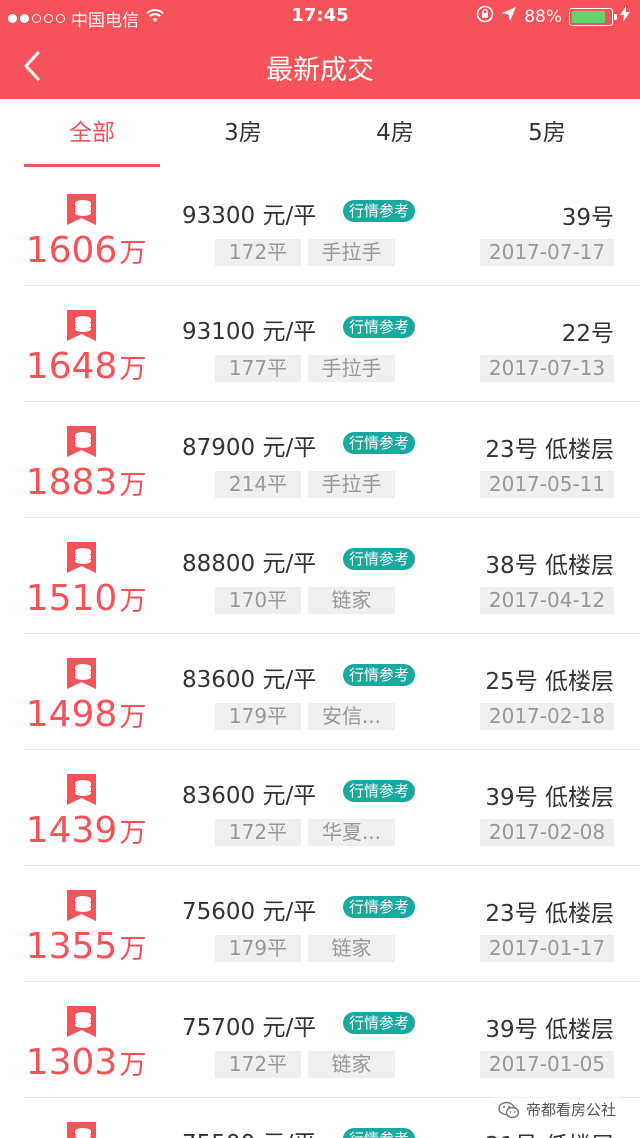  Describe the element at coordinates (547, 252) in the screenshot. I see `deal-date: 2017-07-17` at that location.